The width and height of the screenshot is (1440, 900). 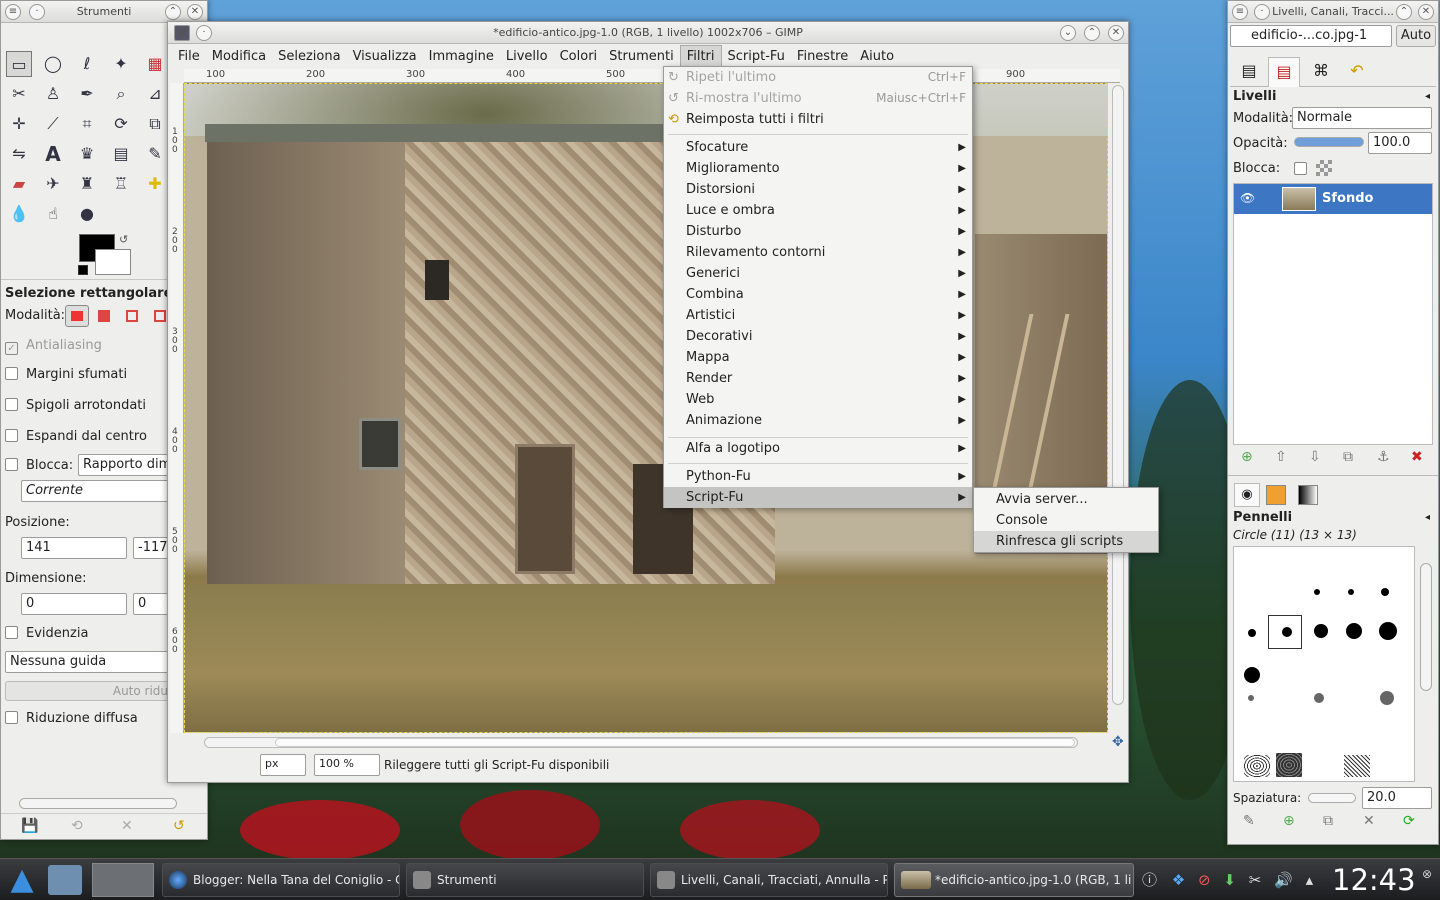 What do you see at coordinates (1014, 880) in the screenshot?
I see `task-image: *edificio-antico.jpg-1.0 (RGB, 1 li` at bounding box center [1014, 880].